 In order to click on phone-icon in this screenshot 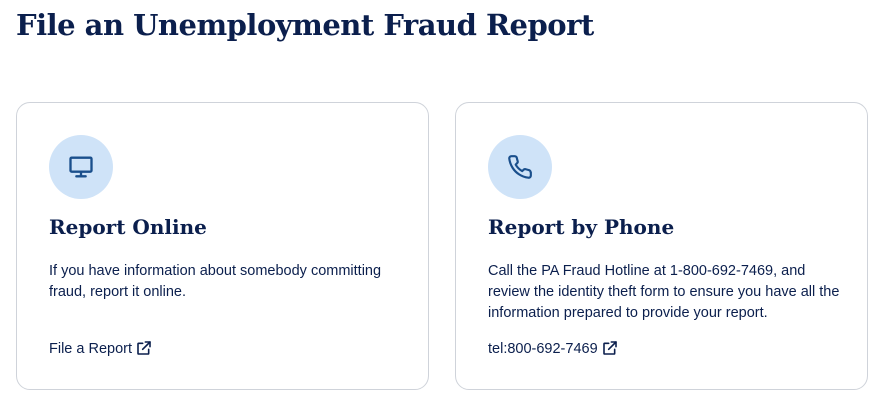, I will do `click(520, 167)`.